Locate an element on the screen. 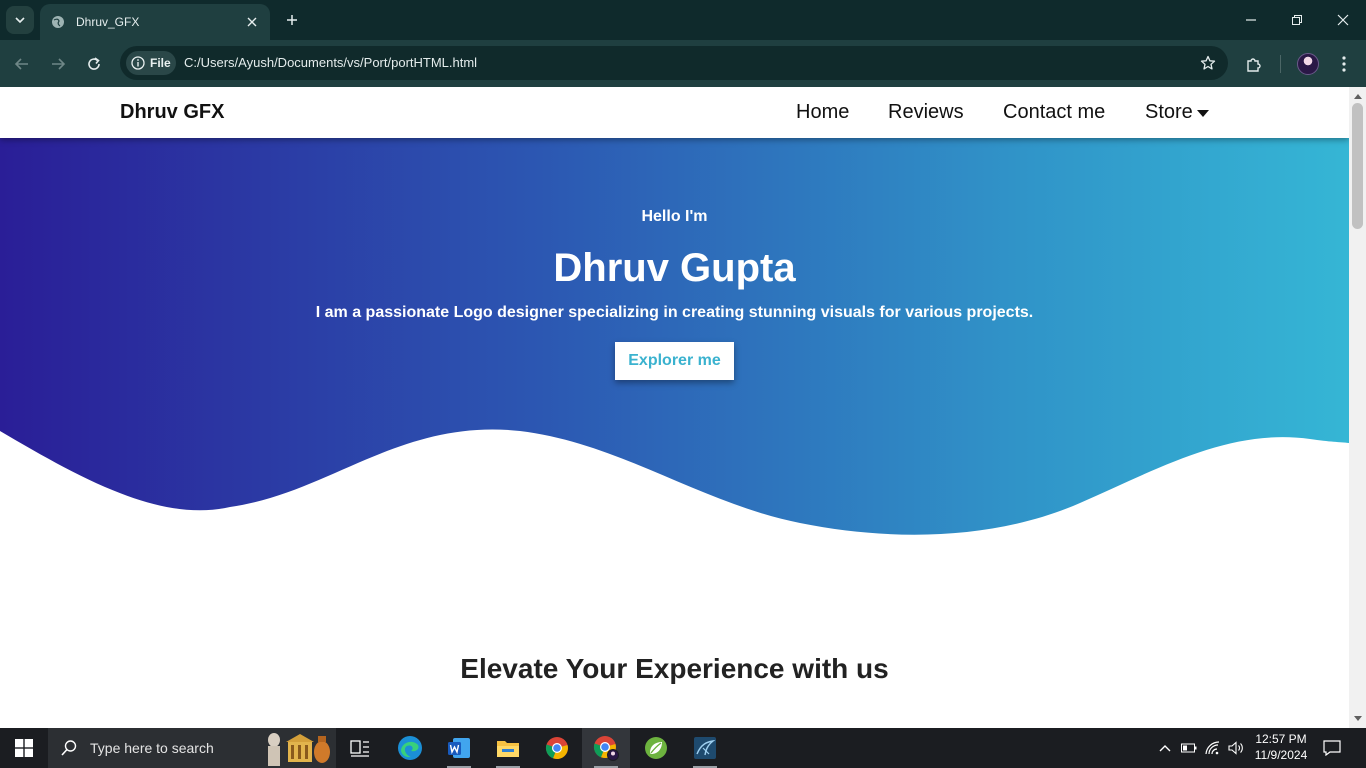 This screenshot has width=1366, height=768. close-icon is located at coordinates (1343, 20).